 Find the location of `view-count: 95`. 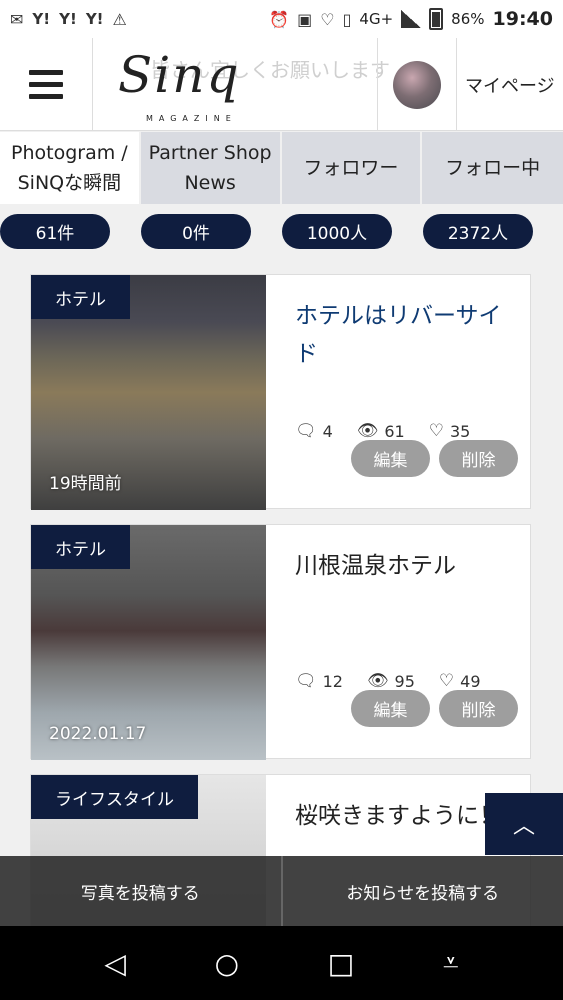

view-count: 95 is located at coordinates (404, 681).